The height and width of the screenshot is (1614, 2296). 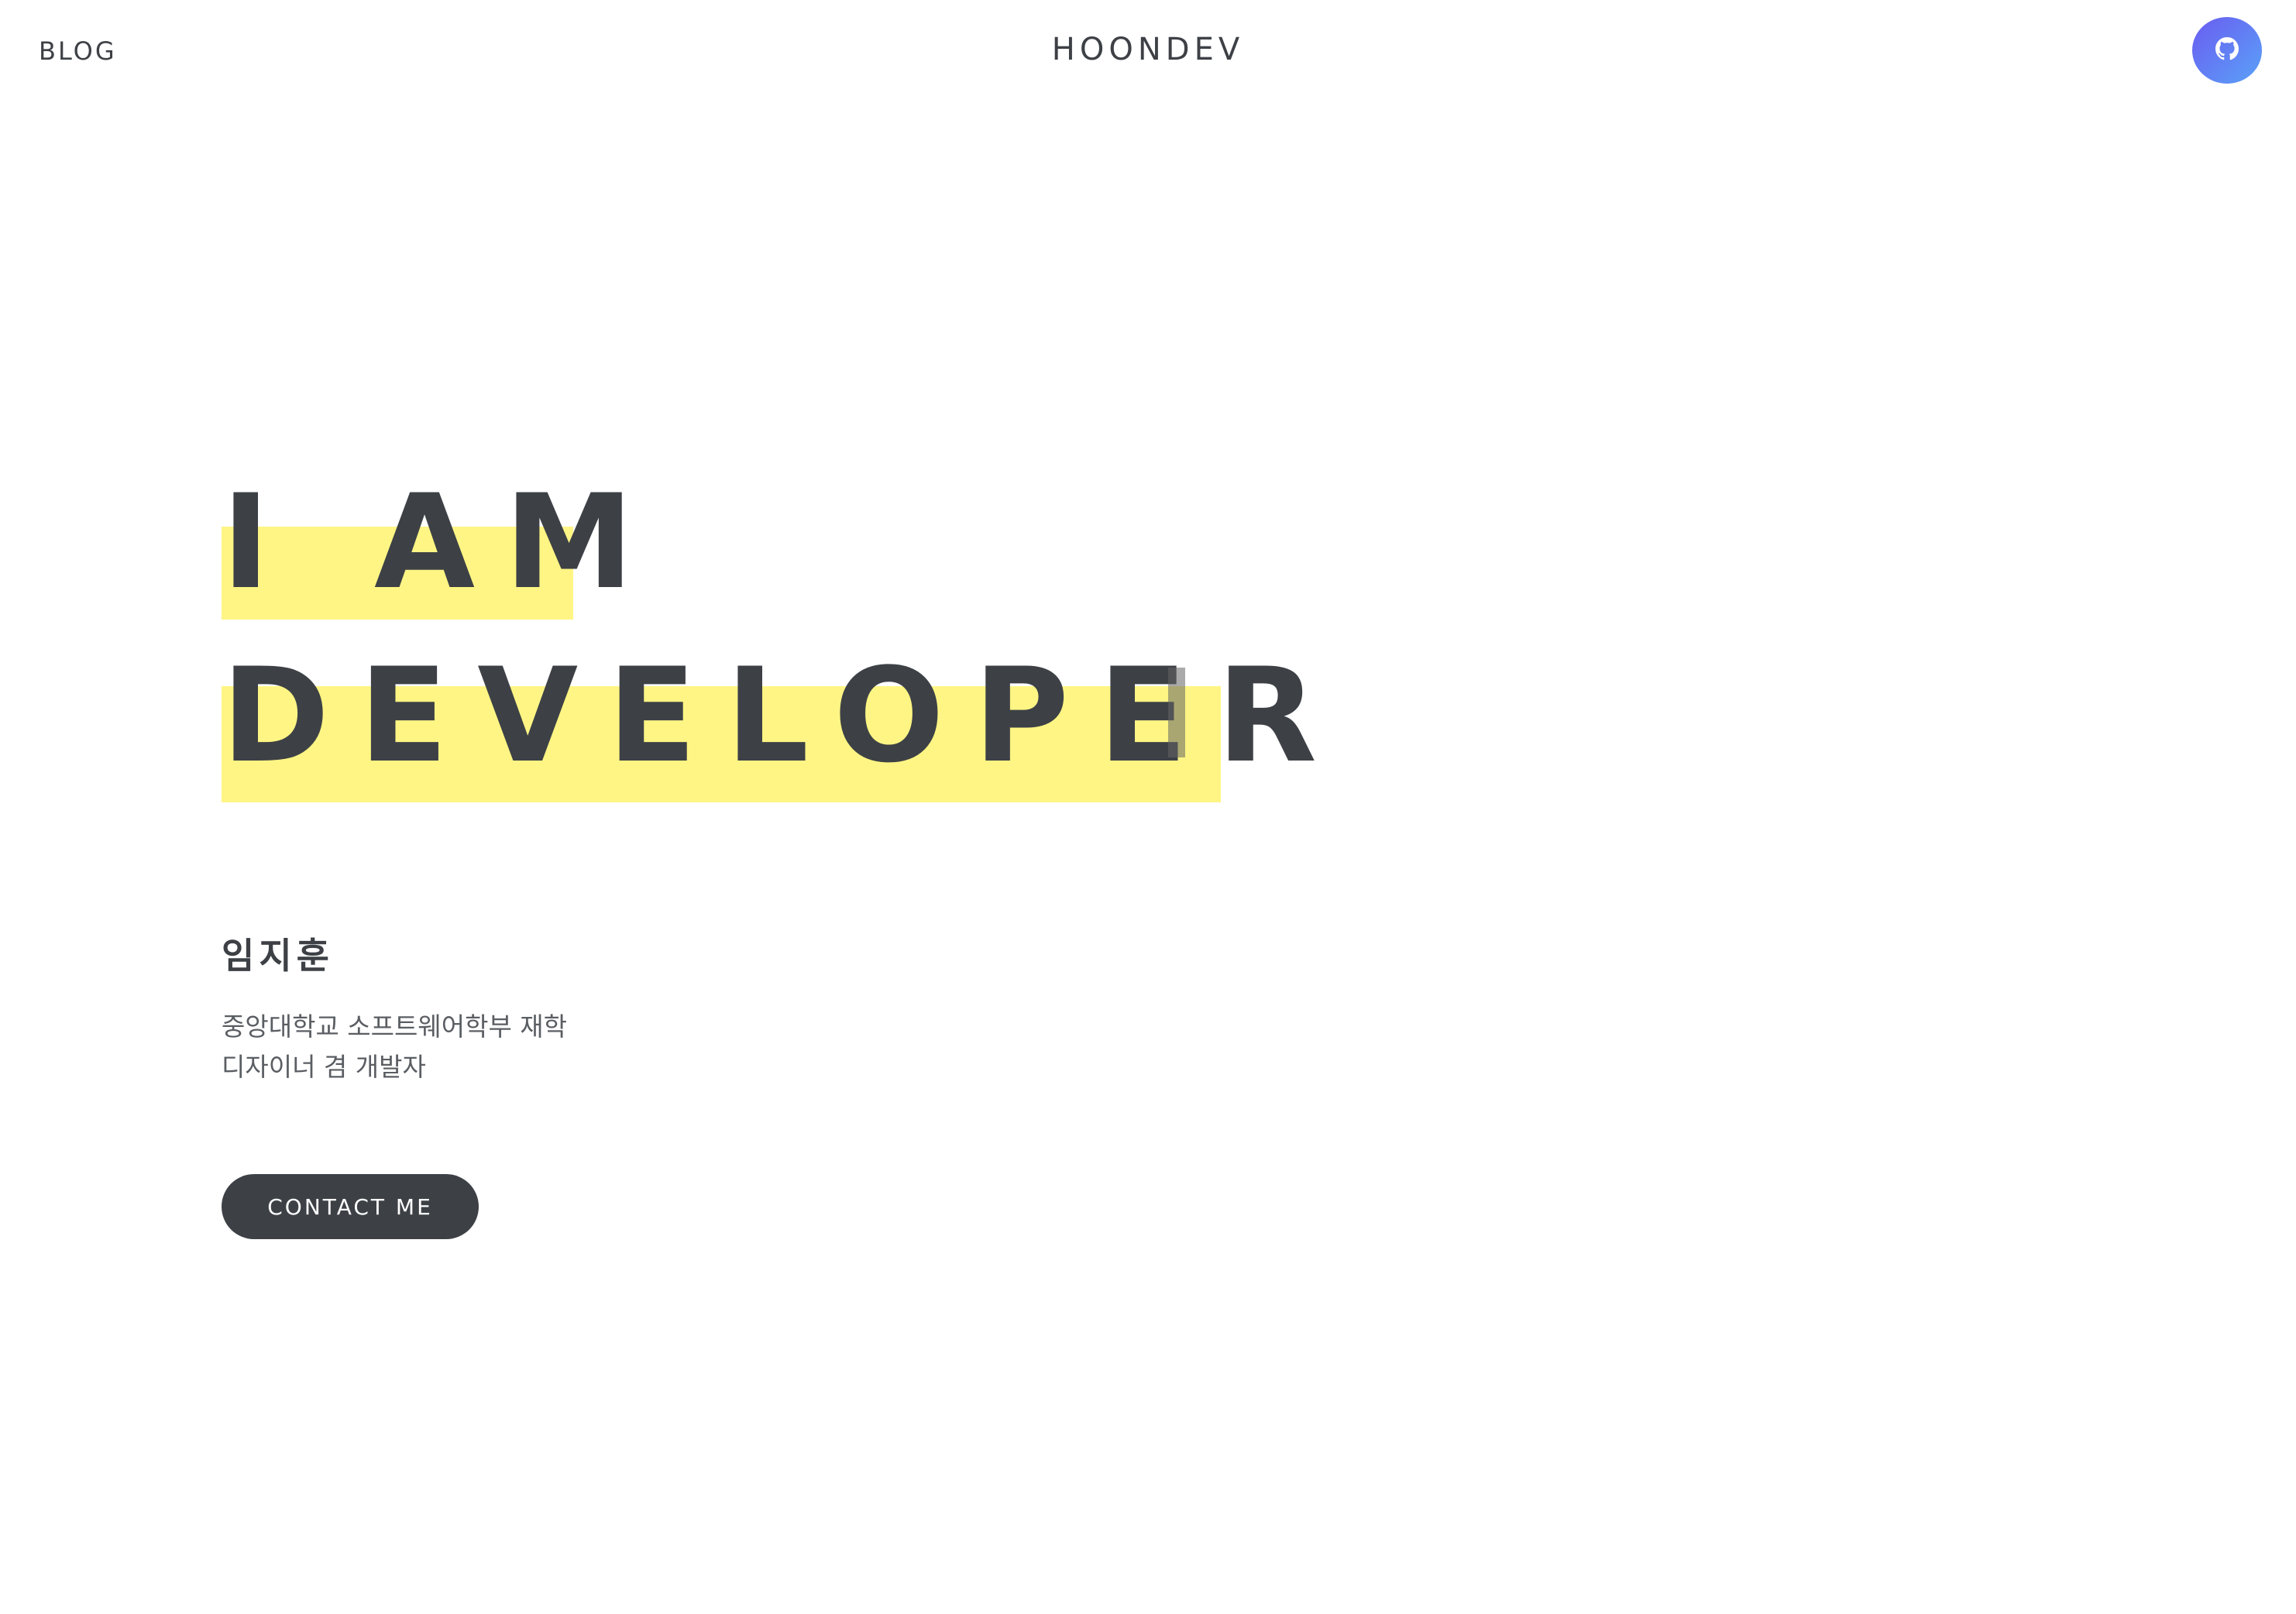 What do you see at coordinates (395, 1026) in the screenshot?
I see `description-line-1: 중앙대학교 소프트웨어학부 재학` at bounding box center [395, 1026].